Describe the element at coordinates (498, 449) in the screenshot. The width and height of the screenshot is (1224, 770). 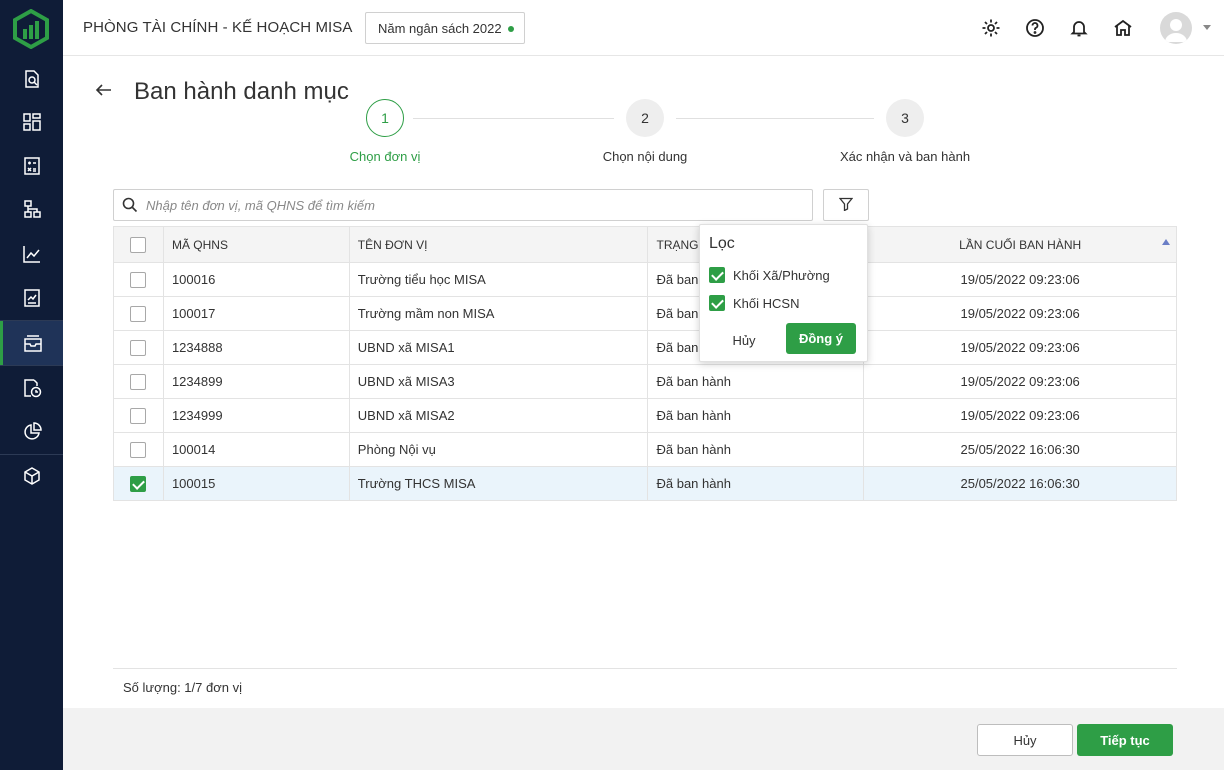
I see `cell-name: Phòng Nội vụ` at that location.